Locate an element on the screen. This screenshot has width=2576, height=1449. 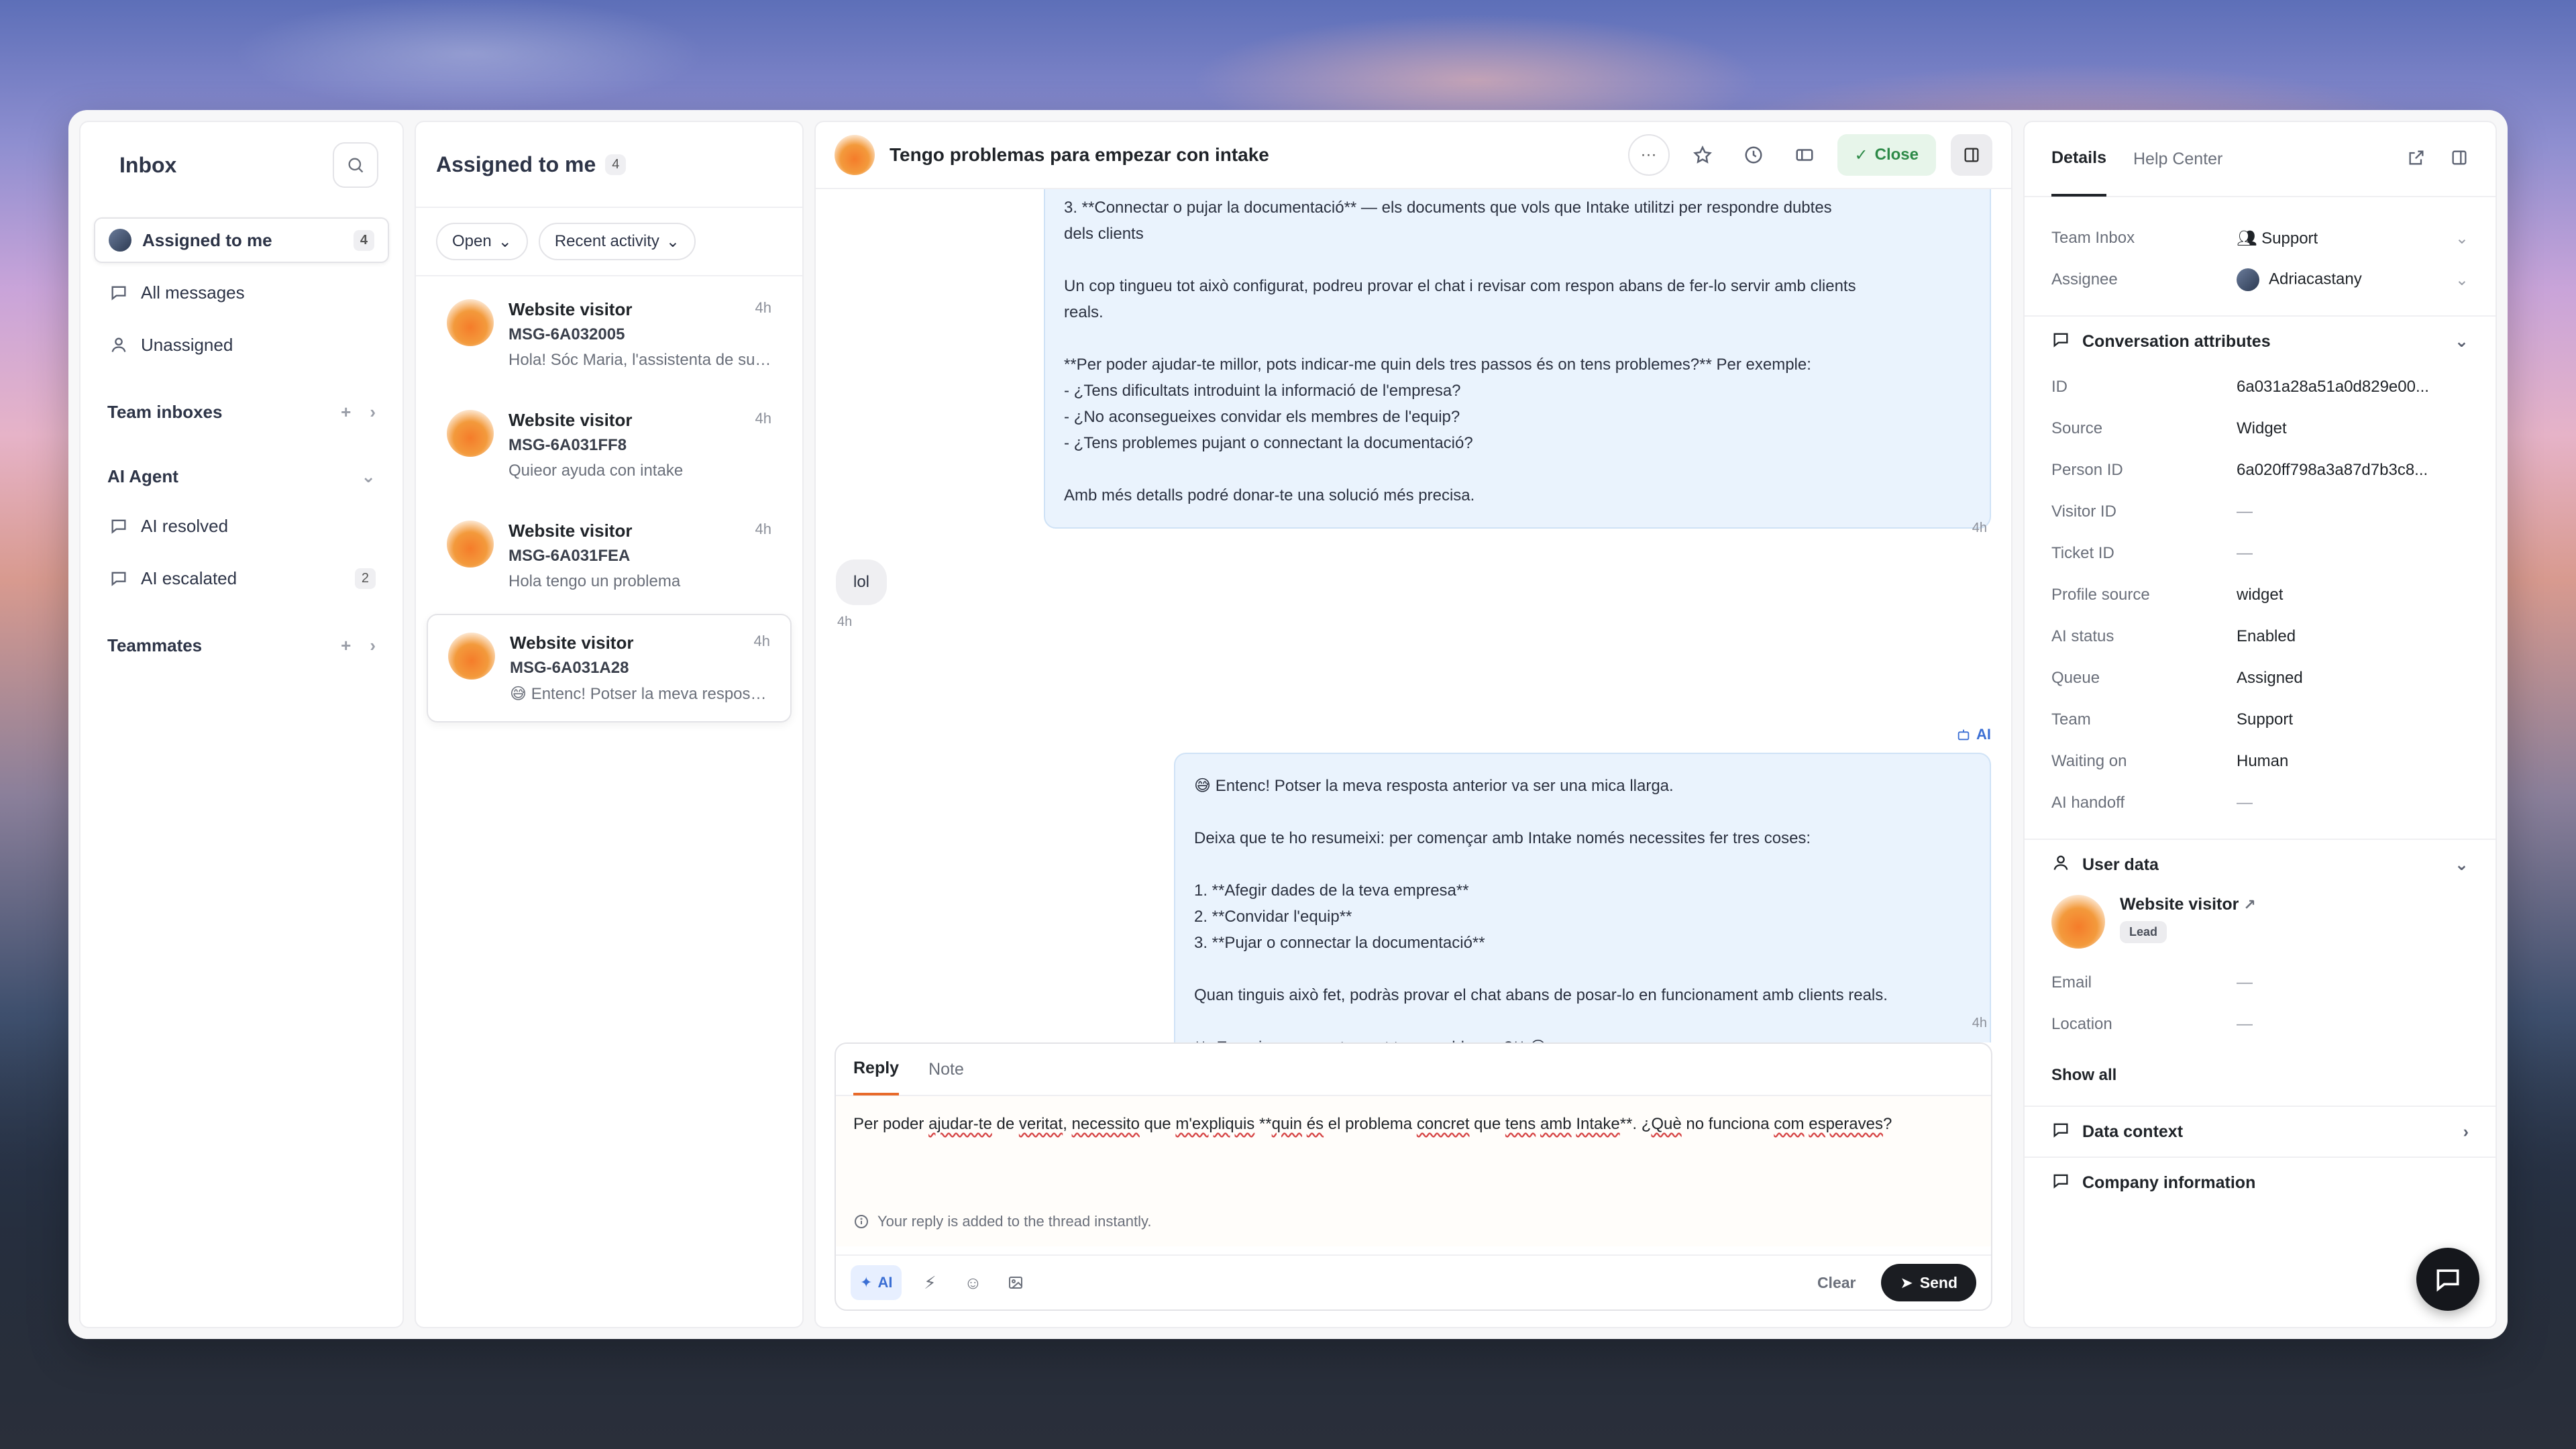
image-icon is located at coordinates (1015, 1282).